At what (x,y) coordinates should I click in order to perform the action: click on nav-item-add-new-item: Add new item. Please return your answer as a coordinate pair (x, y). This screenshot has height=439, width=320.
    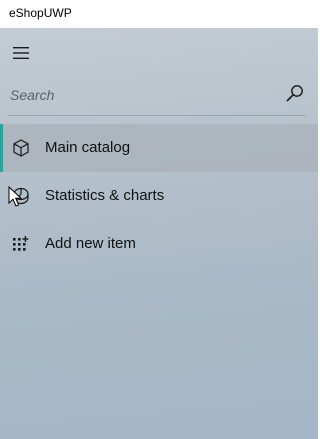
    Looking at the image, I should click on (159, 244).